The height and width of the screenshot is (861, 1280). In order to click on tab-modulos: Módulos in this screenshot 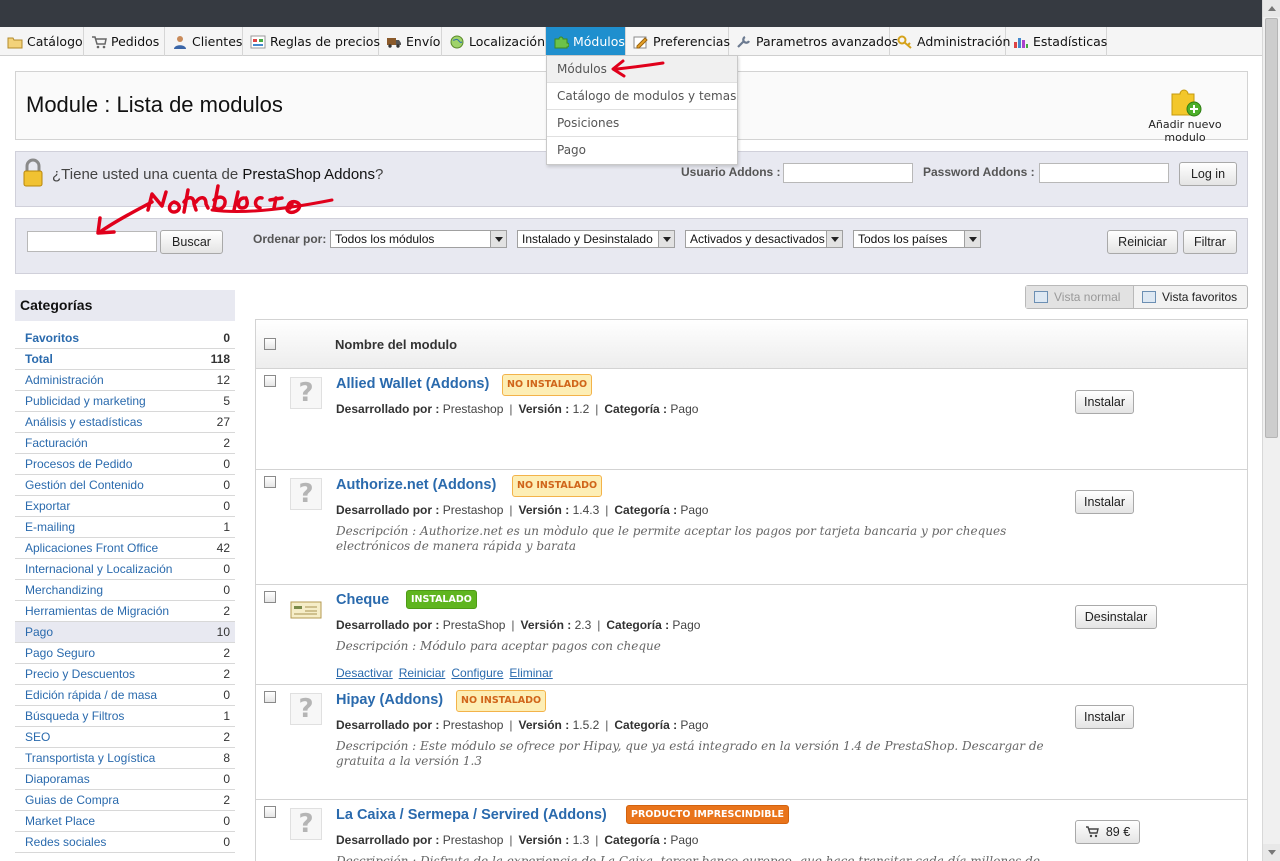, I will do `click(586, 41)`.